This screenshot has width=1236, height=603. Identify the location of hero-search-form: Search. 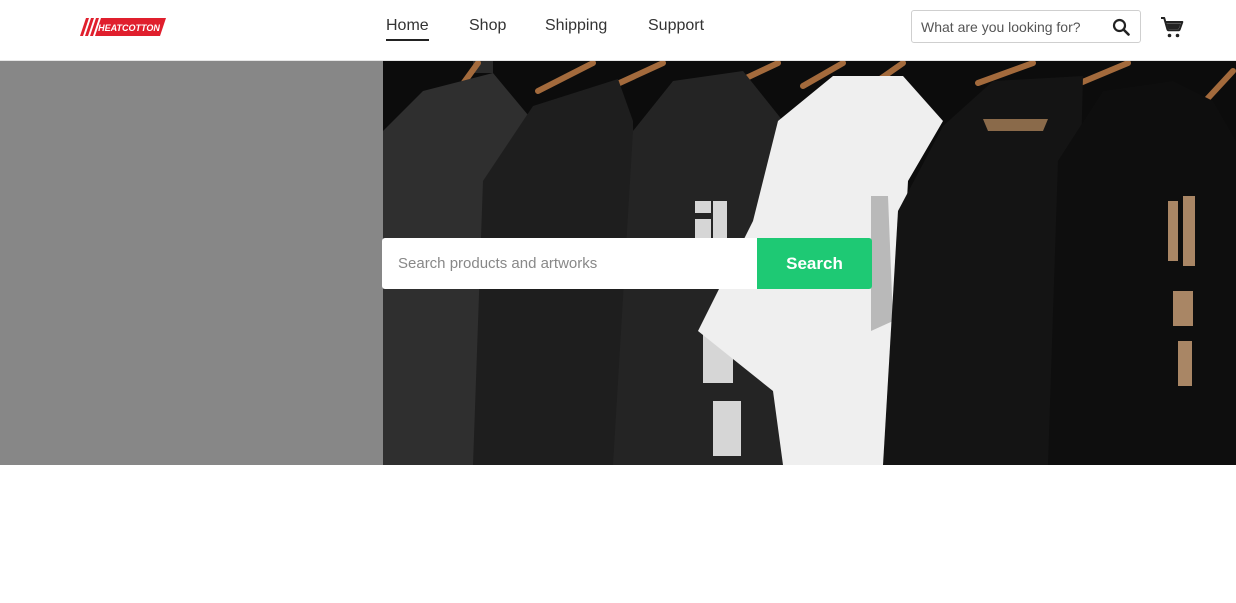
(627, 263).